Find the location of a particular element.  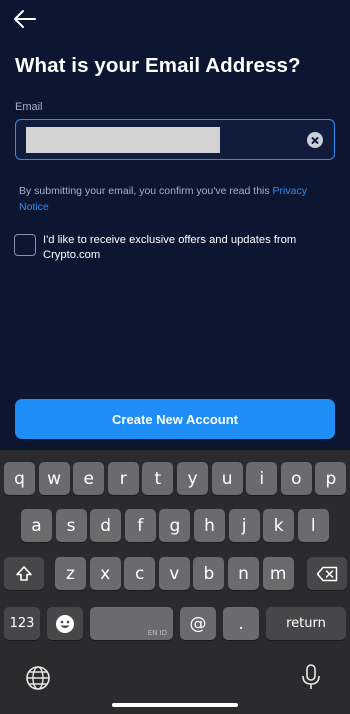

key-v: v is located at coordinates (174, 573).